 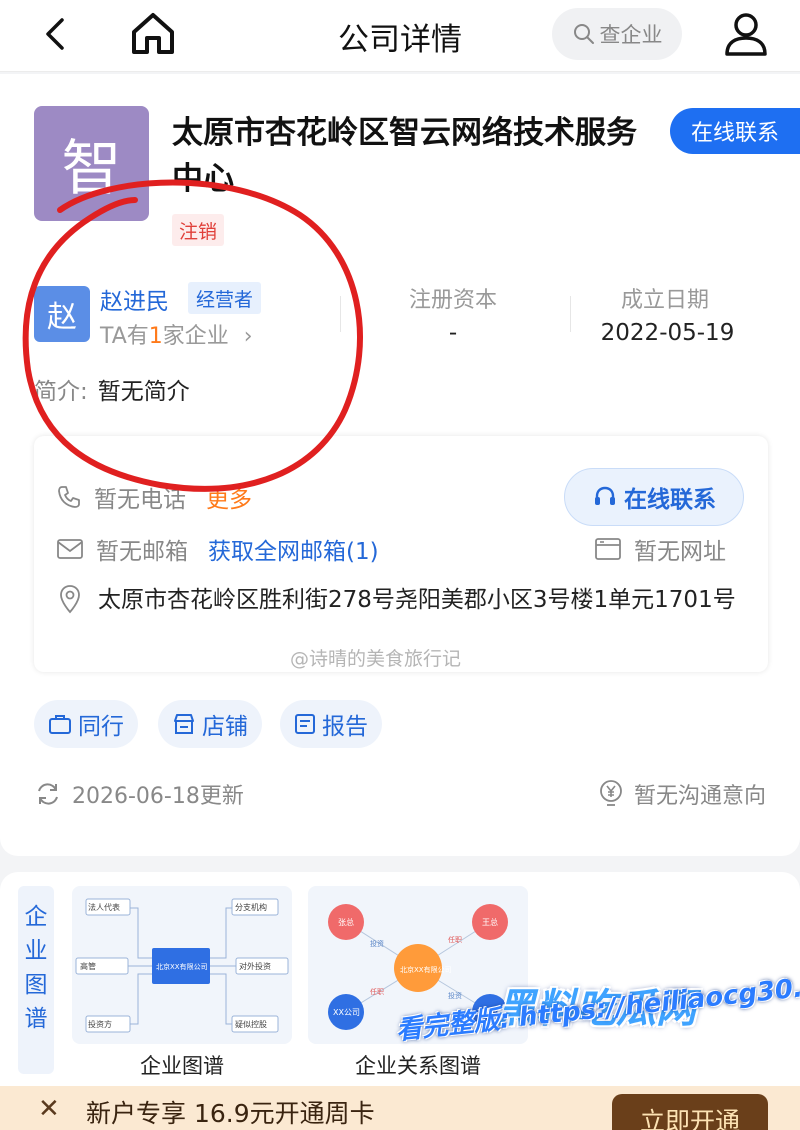 I want to click on graph-side-title: 企业图谱, so click(x=36, y=980).